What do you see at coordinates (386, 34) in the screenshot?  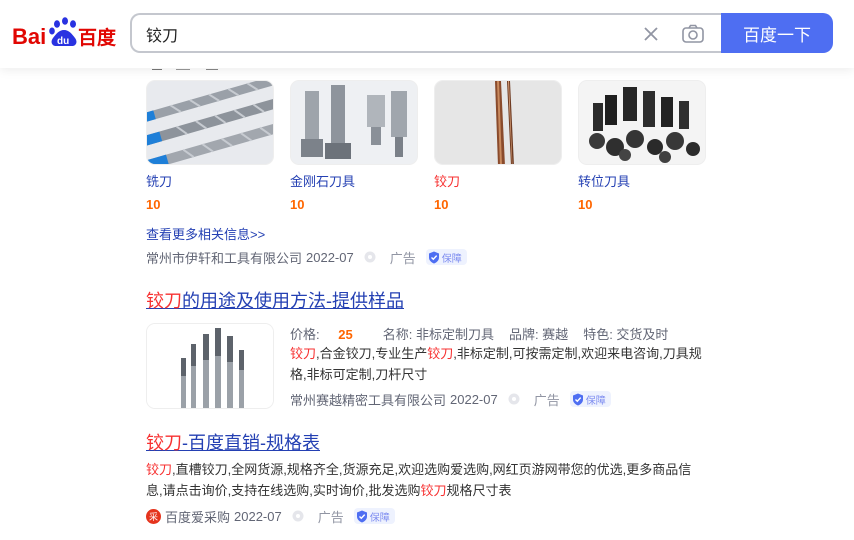 I see `search-input` at bounding box center [386, 34].